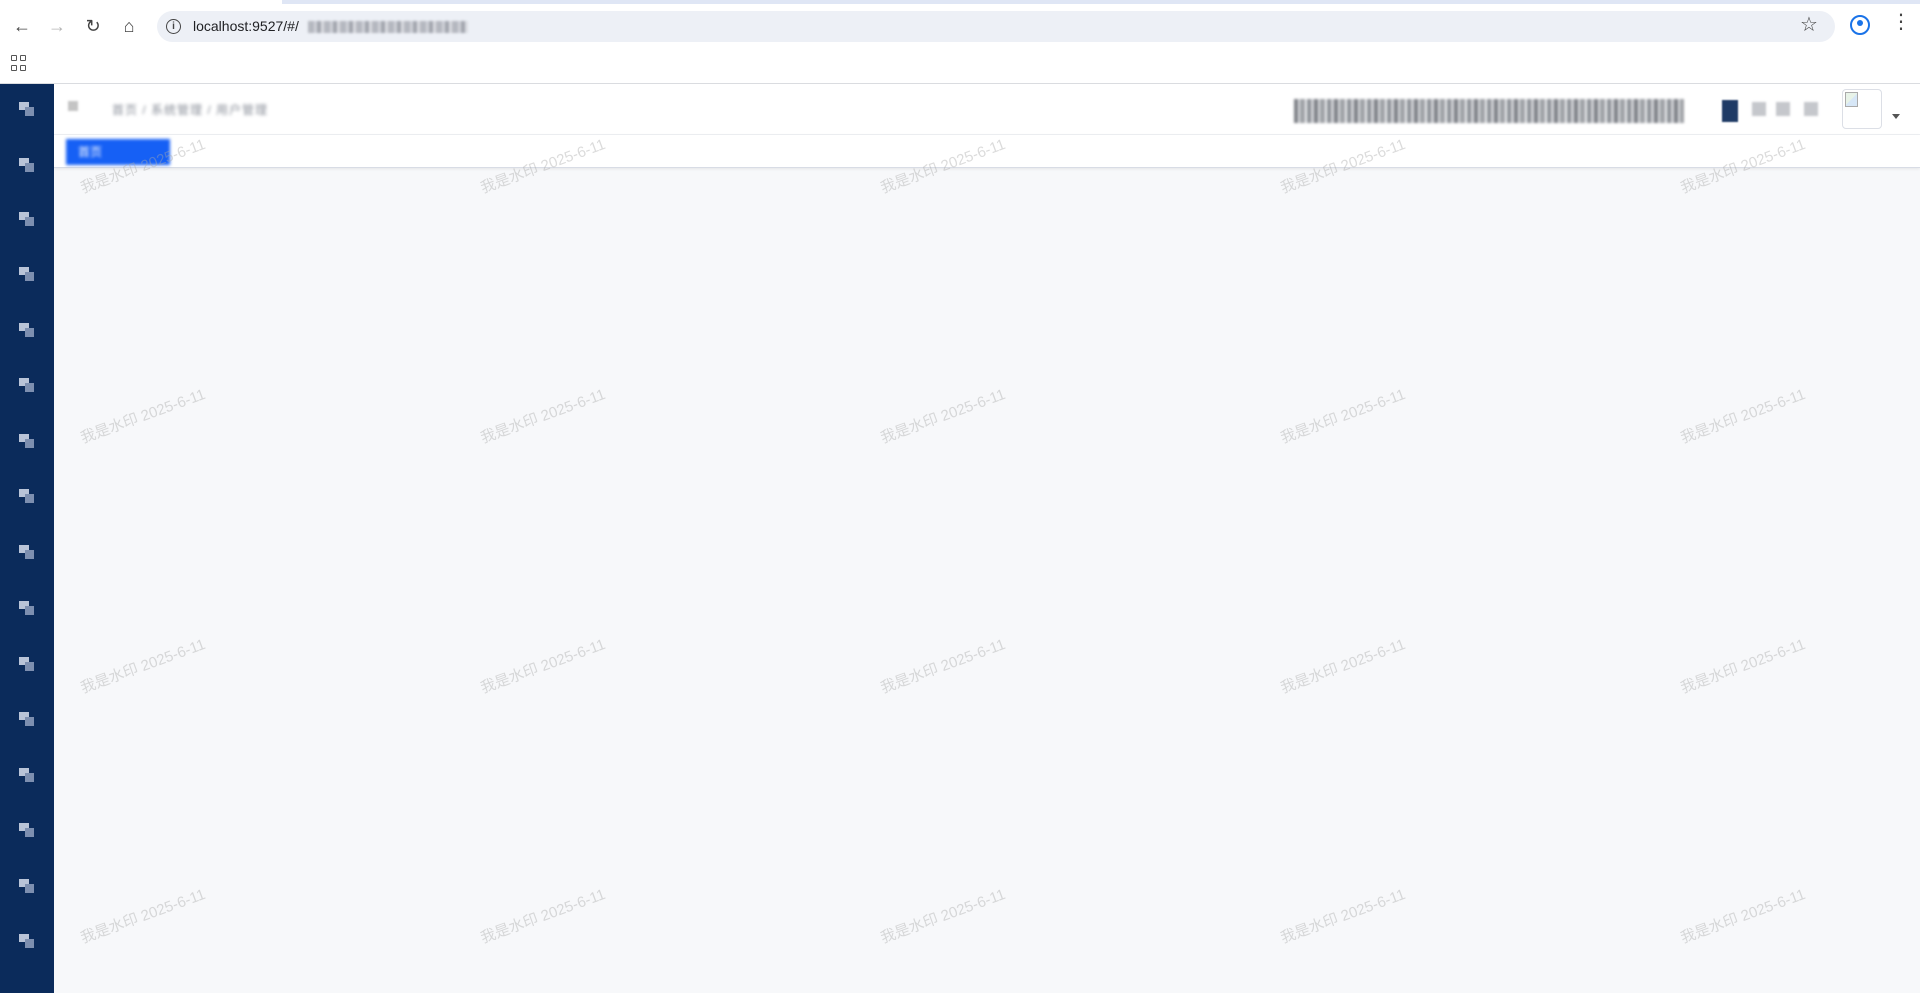  Describe the element at coordinates (987, 151) in the screenshot. I see `tags-view: 首页` at that location.